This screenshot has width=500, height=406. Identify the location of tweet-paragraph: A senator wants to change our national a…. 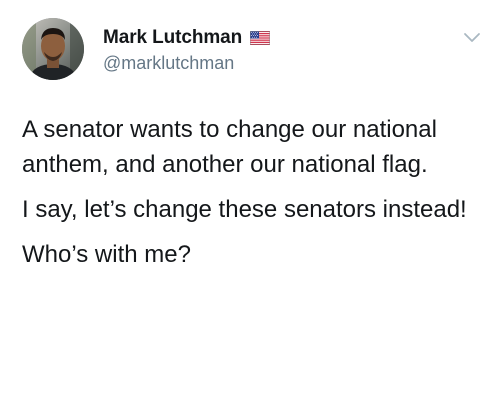
(229, 147).